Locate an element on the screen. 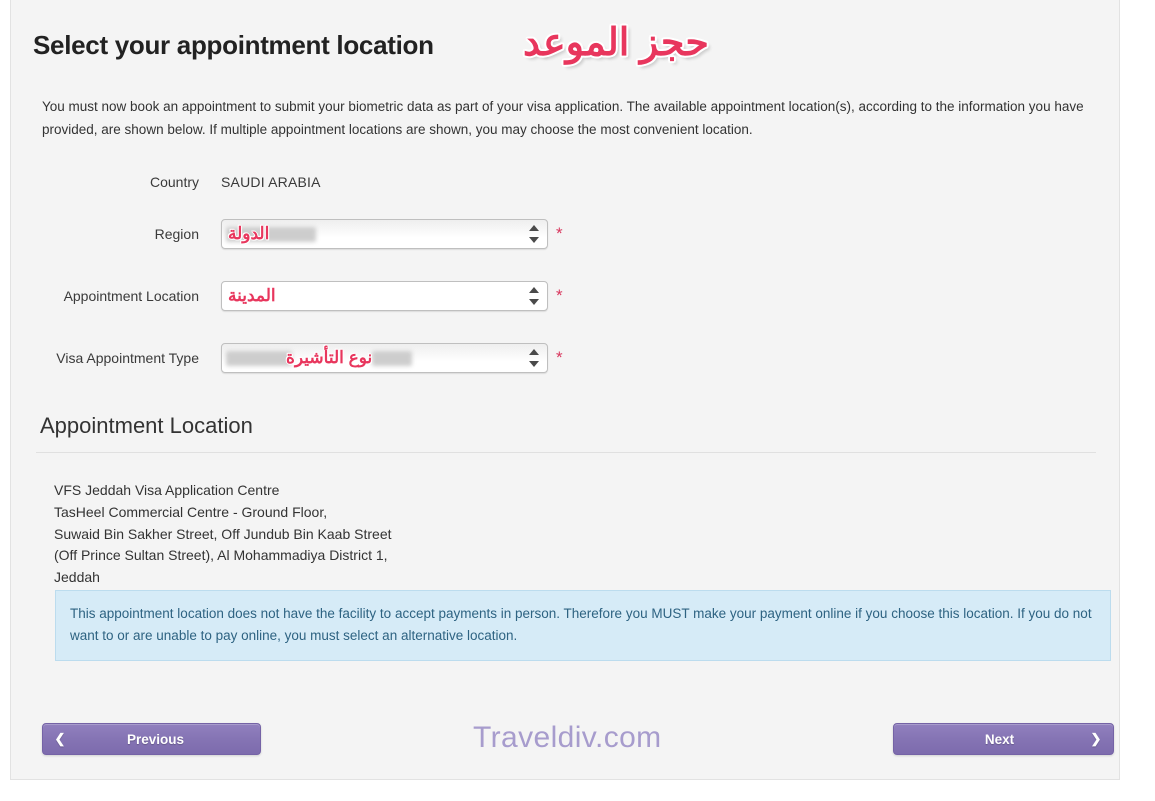 The height and width of the screenshot is (801, 1155). visa-type-redaction-block-right is located at coordinates (392, 358).